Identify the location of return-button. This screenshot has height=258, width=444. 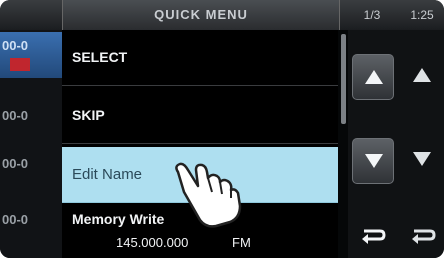
(372, 235).